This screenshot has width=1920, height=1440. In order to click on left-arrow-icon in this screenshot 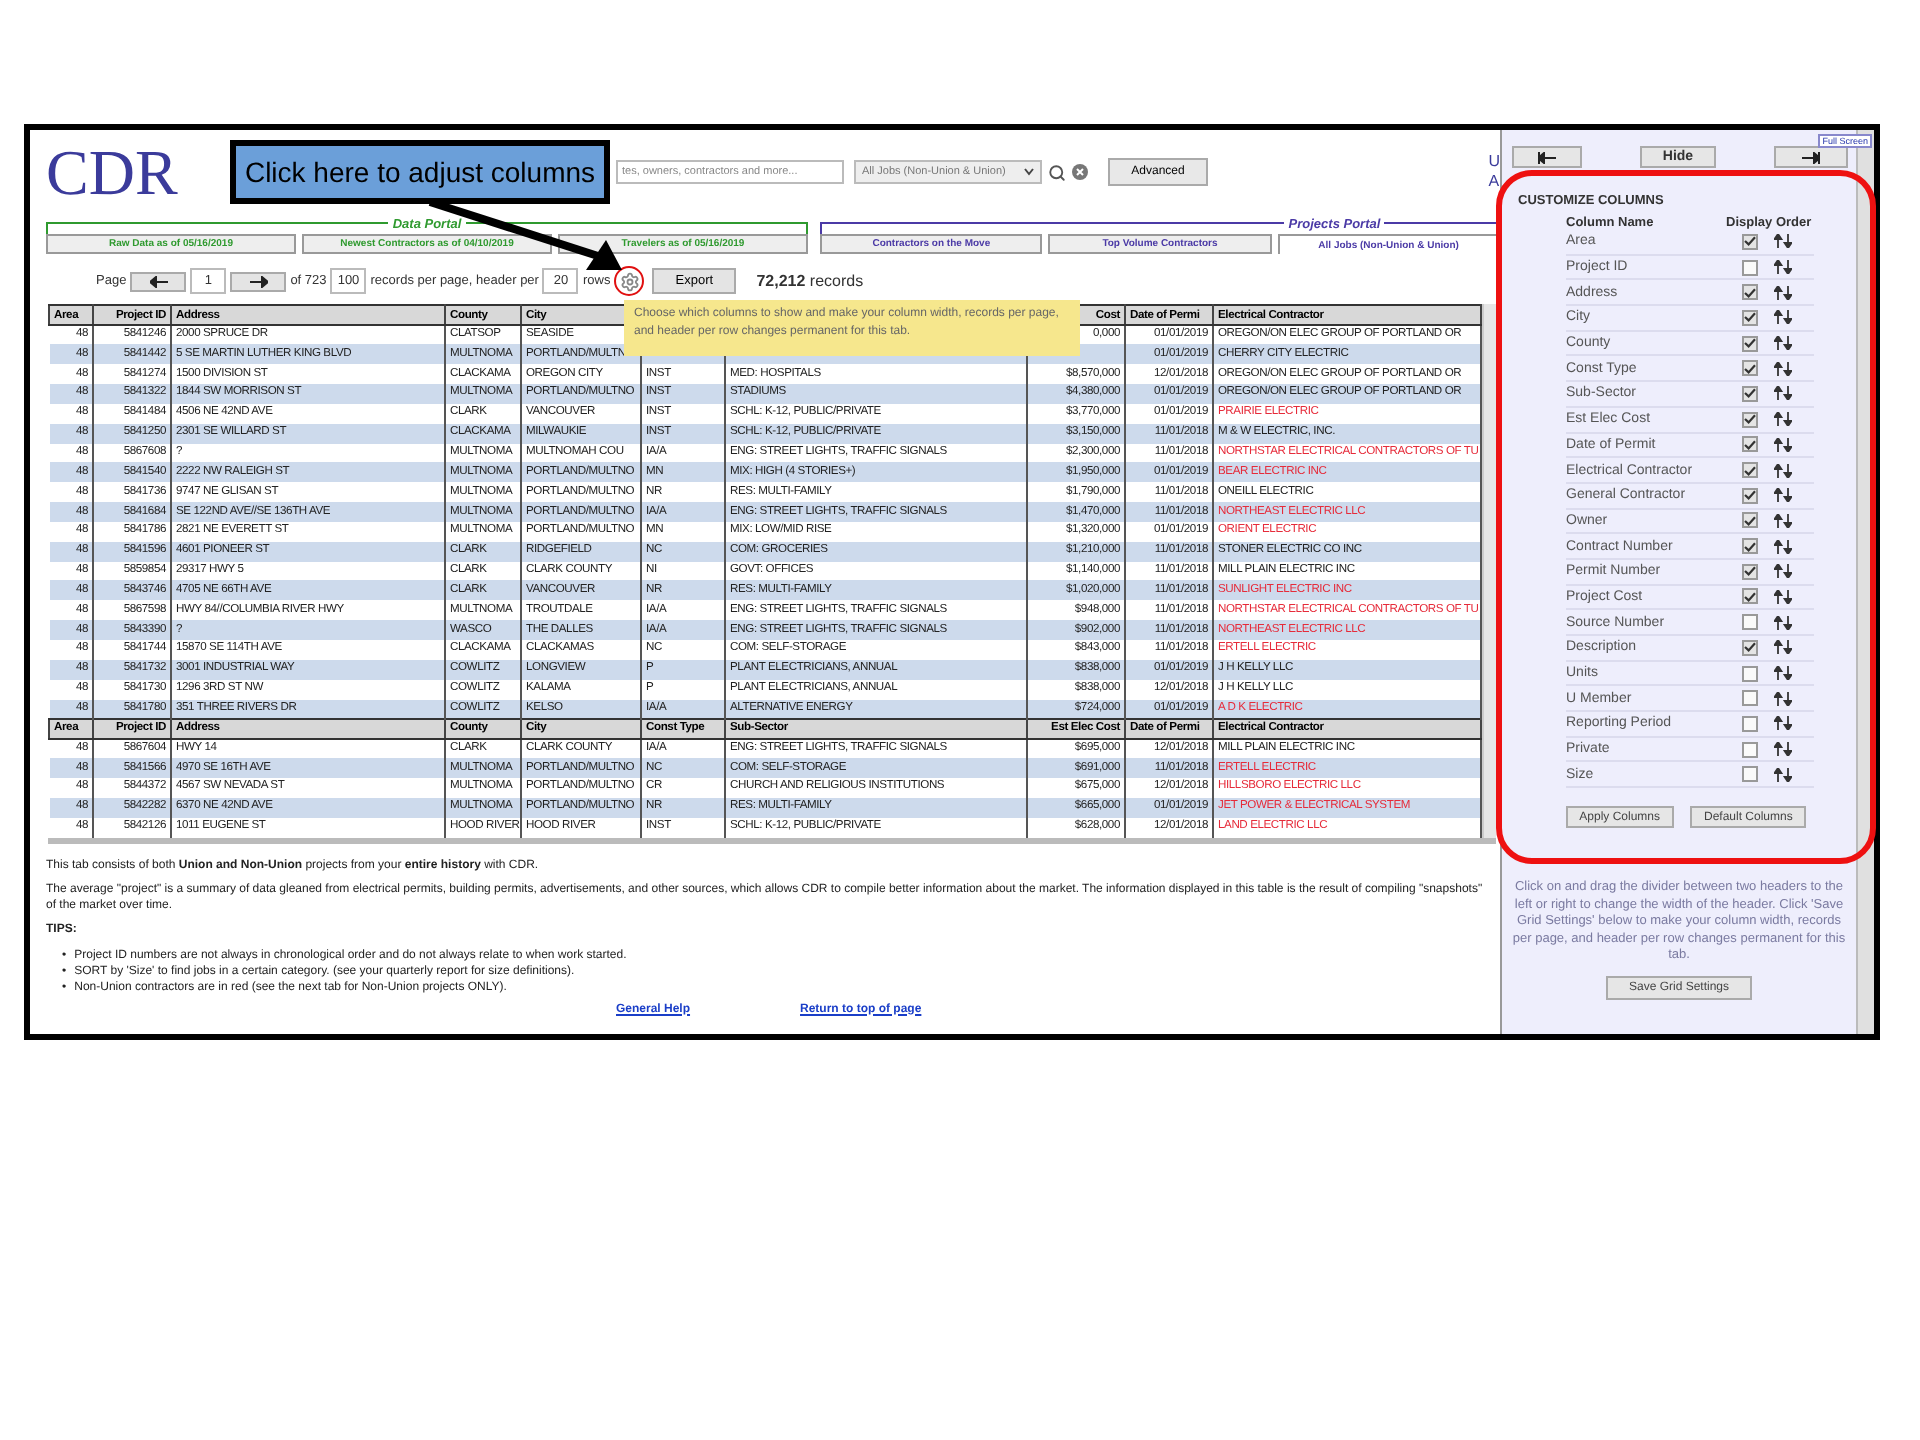, I will do `click(158, 281)`.